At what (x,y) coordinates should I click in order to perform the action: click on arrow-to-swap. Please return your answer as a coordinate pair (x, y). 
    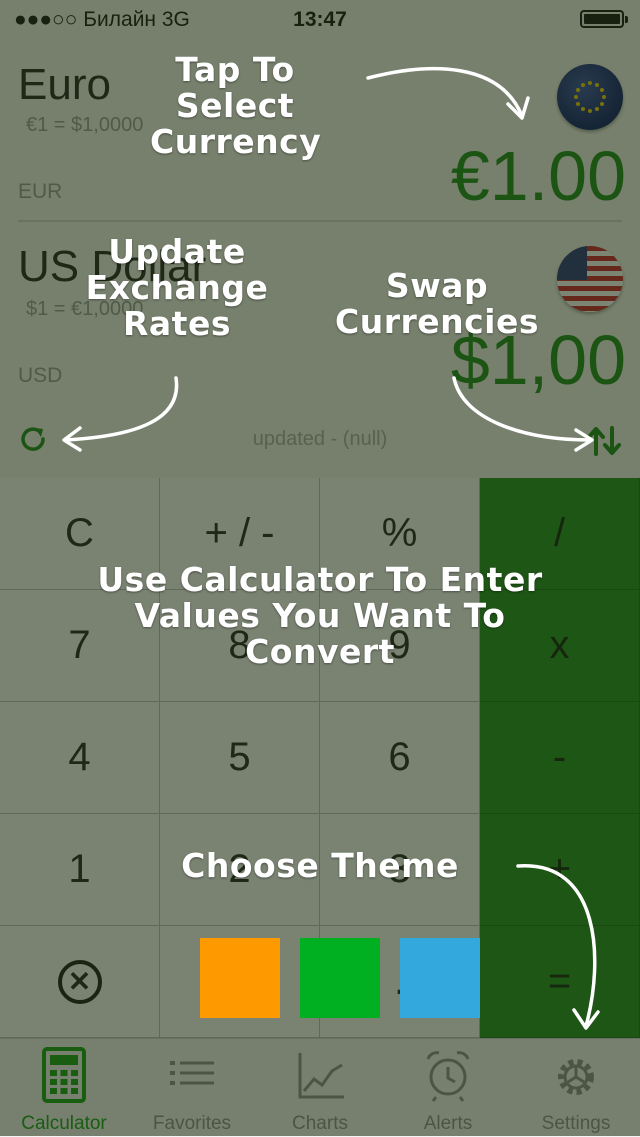
    Looking at the image, I should click on (522, 409).